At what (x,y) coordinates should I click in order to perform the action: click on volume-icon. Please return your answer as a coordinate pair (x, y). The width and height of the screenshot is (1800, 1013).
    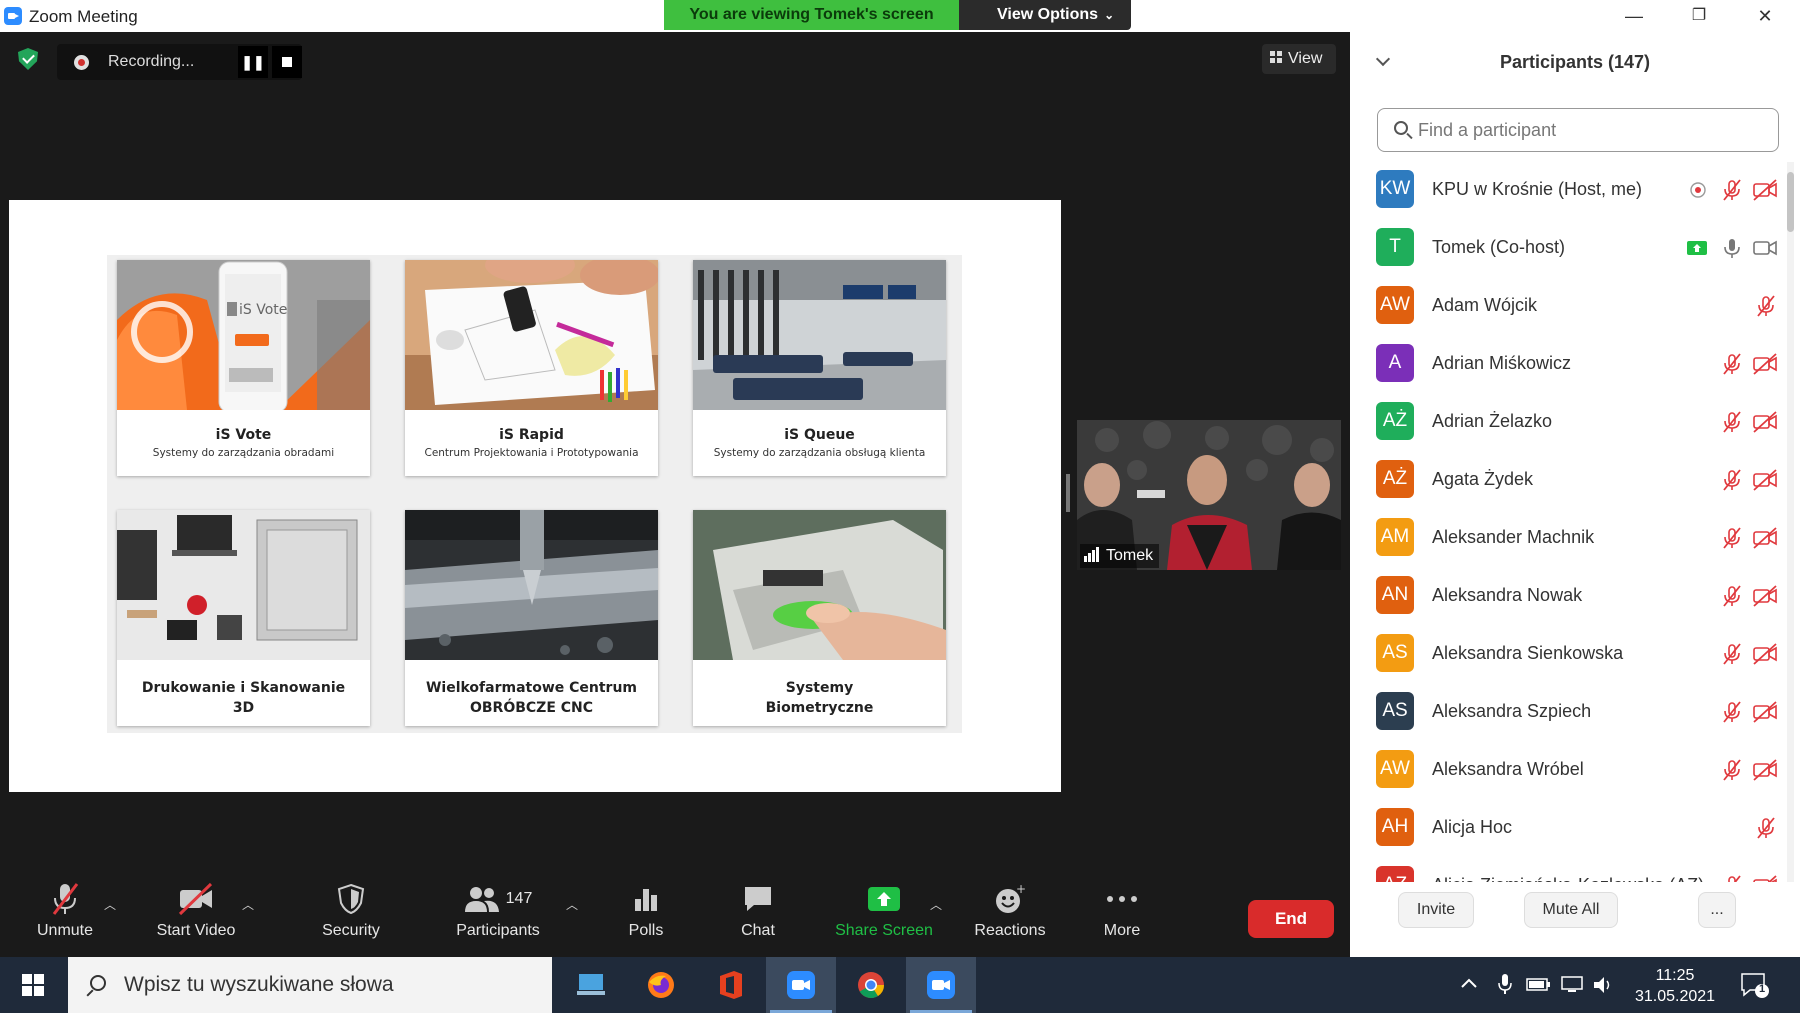
    Looking at the image, I should click on (1603, 994).